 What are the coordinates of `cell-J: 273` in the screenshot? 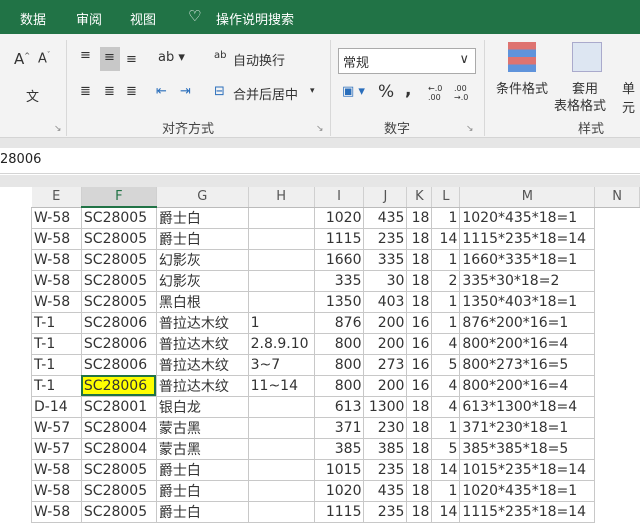 It's located at (385, 364).